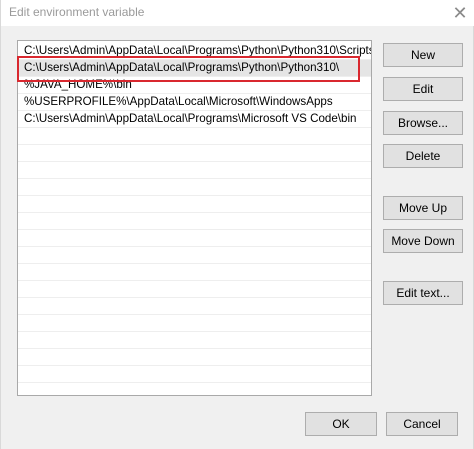 This screenshot has height=449, width=474. Describe the element at coordinates (423, 156) in the screenshot. I see `delete-button: Delete` at that location.